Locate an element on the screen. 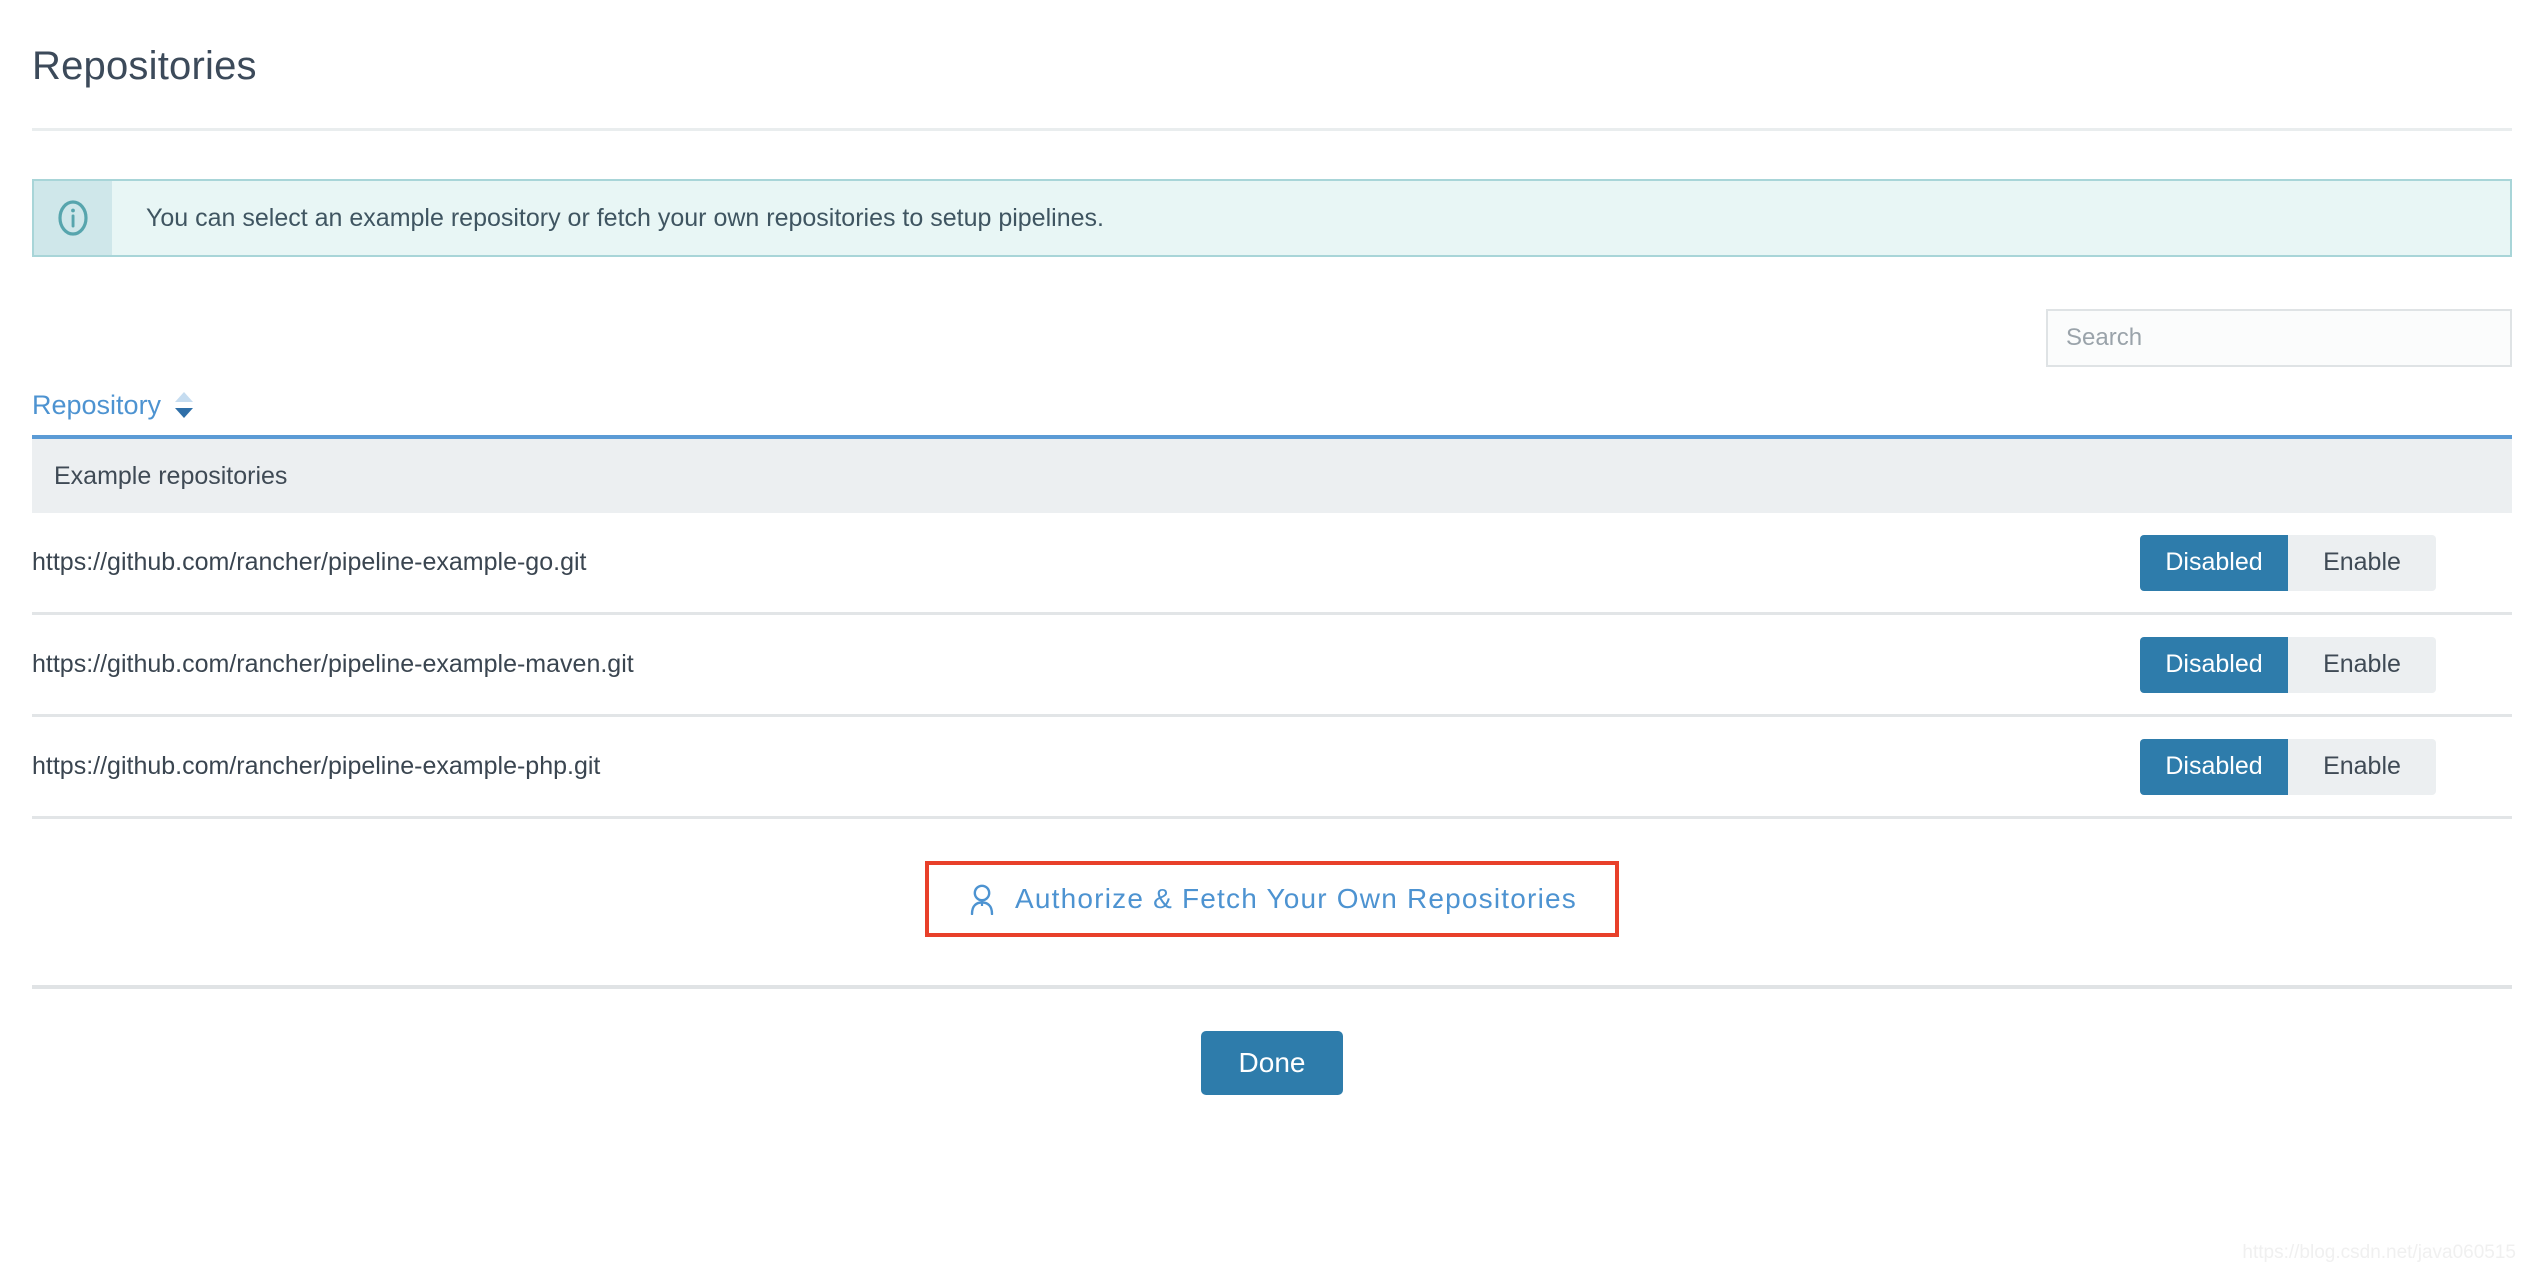 The height and width of the screenshot is (1274, 2544). group-row-example-repositories: Example repositories is located at coordinates (1272, 474).